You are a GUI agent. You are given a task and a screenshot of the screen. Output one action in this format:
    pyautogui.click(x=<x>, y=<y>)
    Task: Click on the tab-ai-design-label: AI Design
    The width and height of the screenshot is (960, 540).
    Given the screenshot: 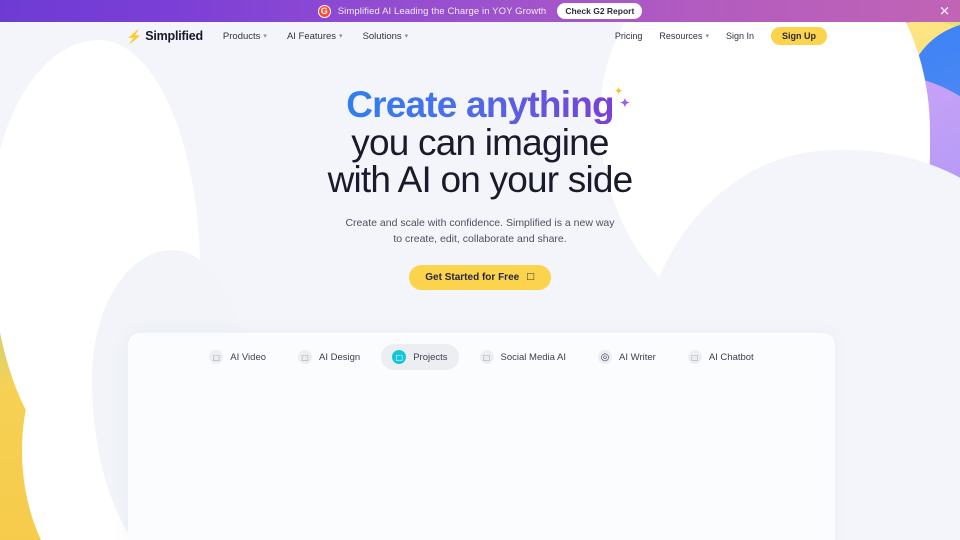 What is the action you would take?
    pyautogui.click(x=340, y=357)
    